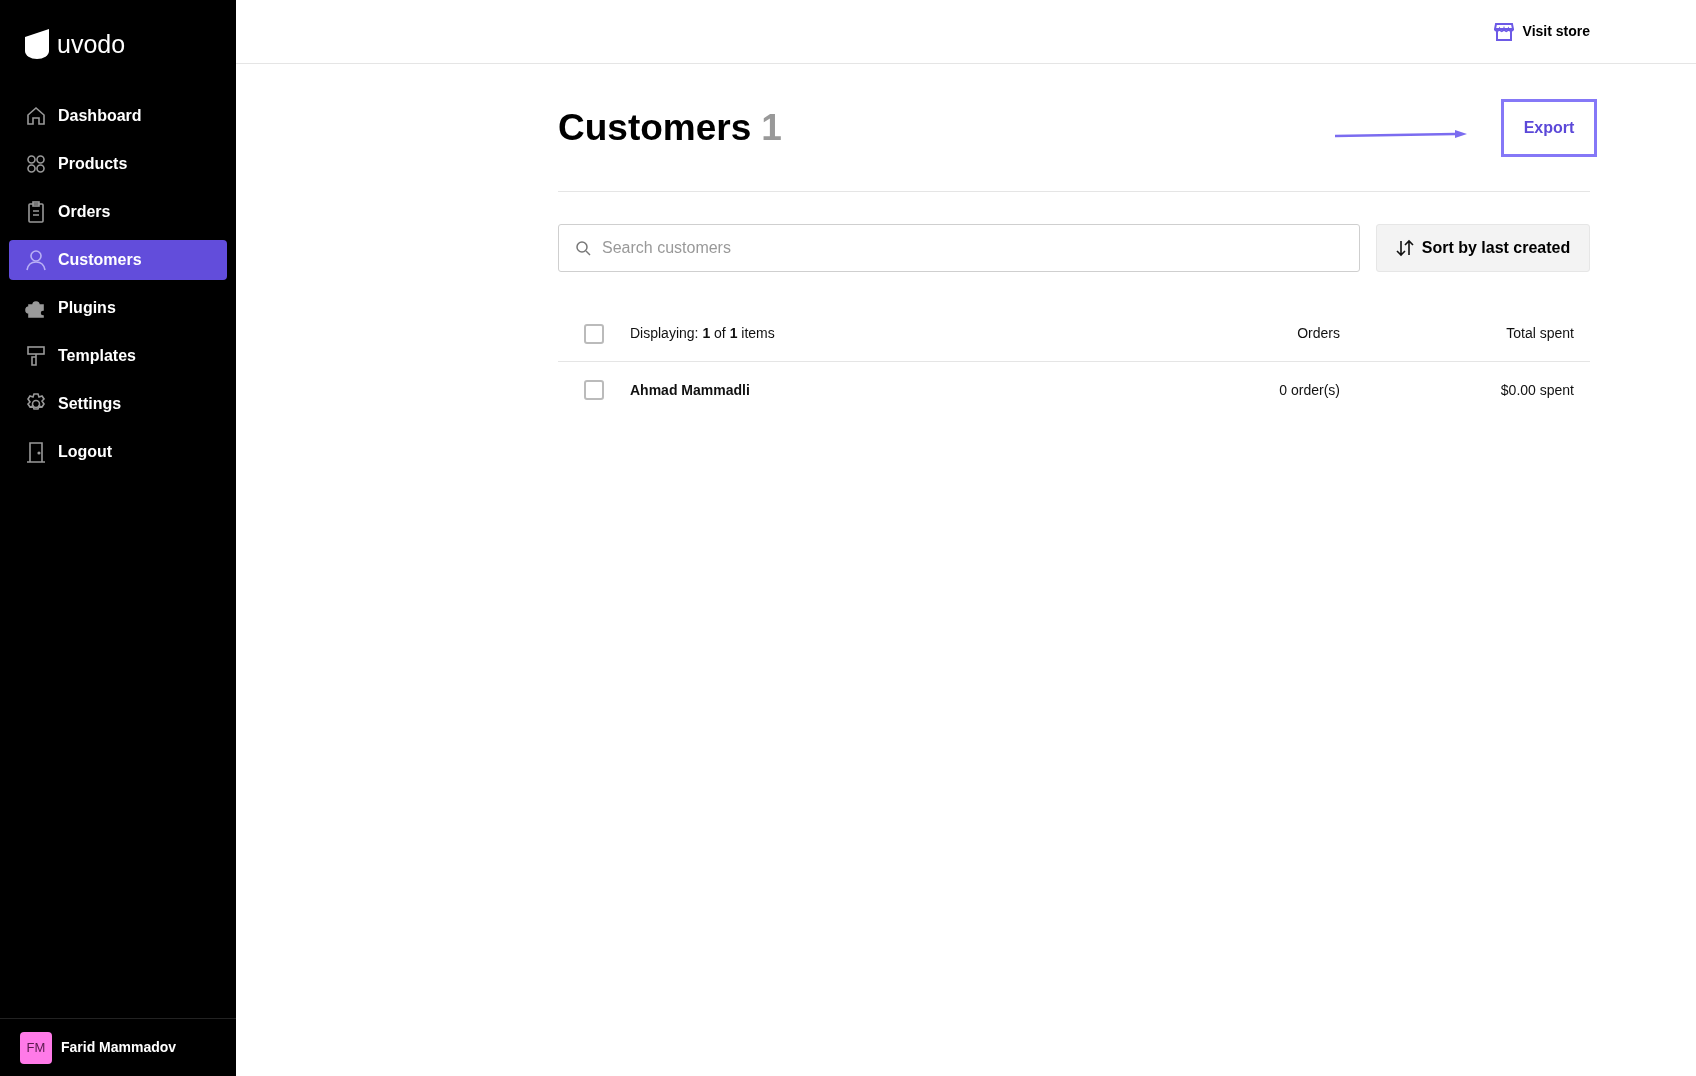 The image size is (1696, 1076). Describe the element at coordinates (118, 404) in the screenshot. I see `nav-item: Settings` at that location.